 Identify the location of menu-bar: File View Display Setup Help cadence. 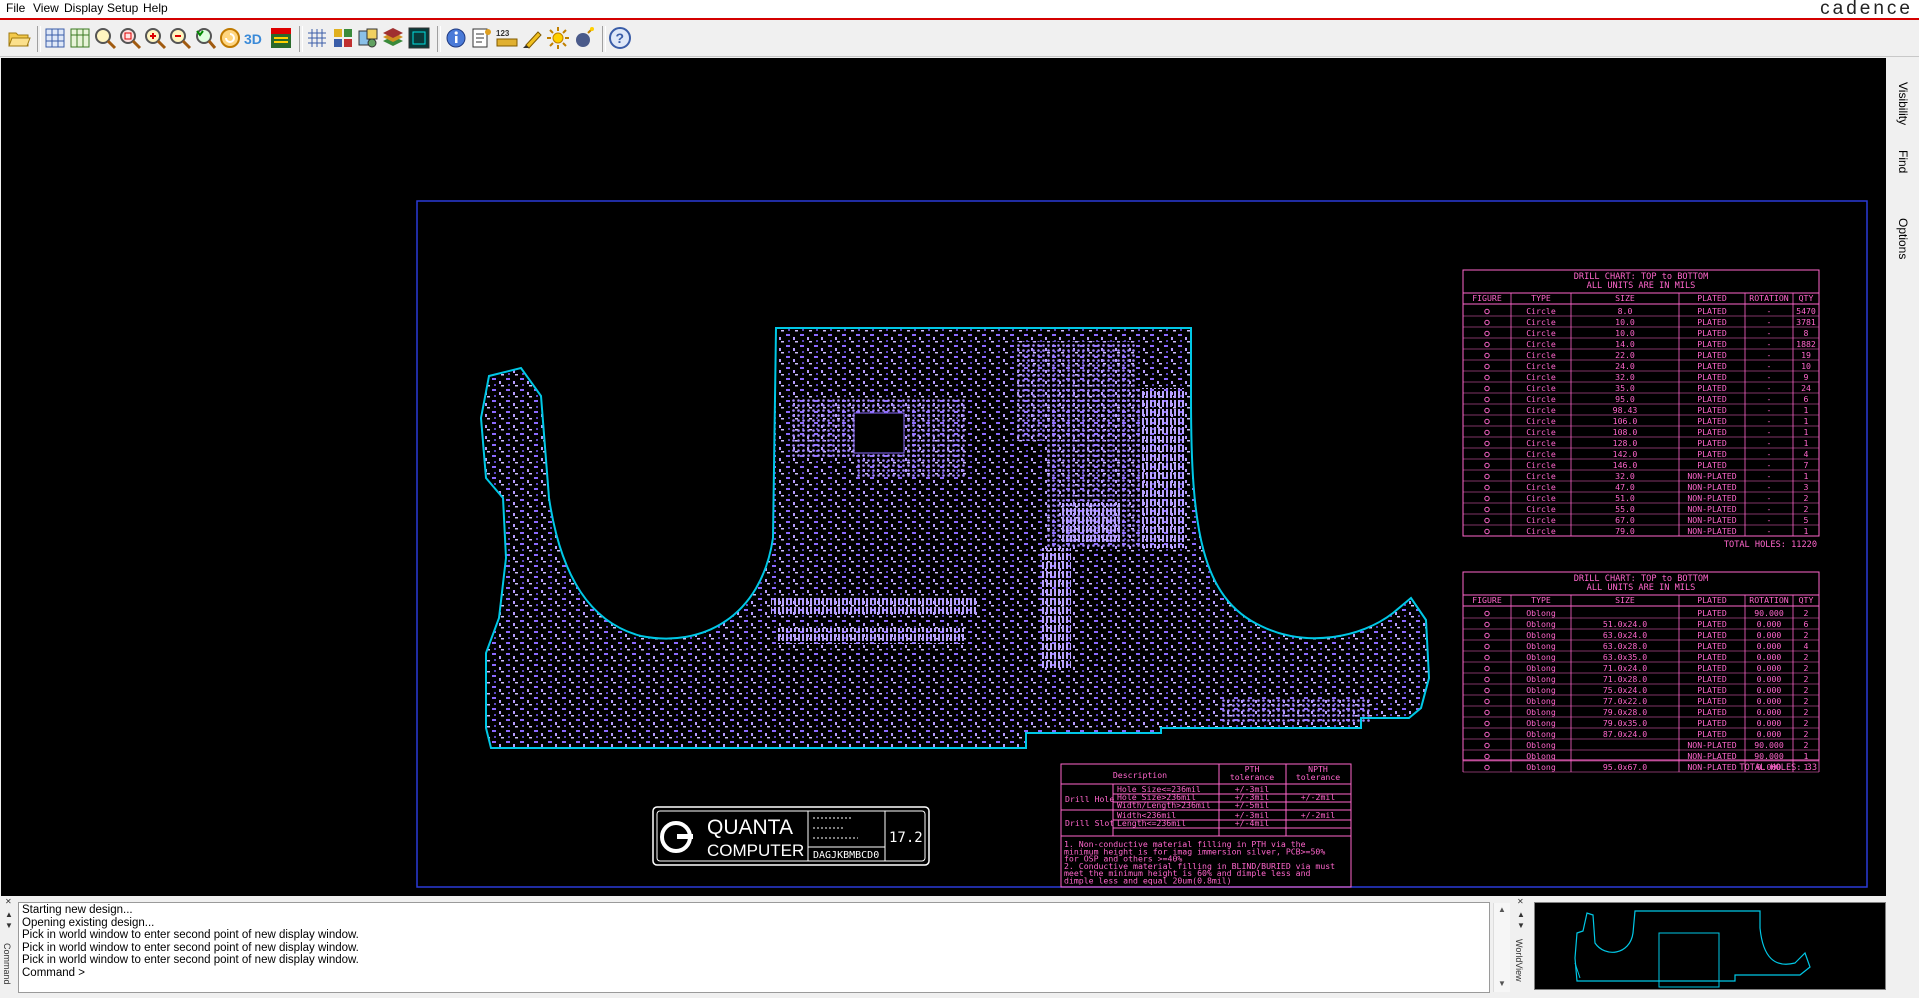
(959, 10).